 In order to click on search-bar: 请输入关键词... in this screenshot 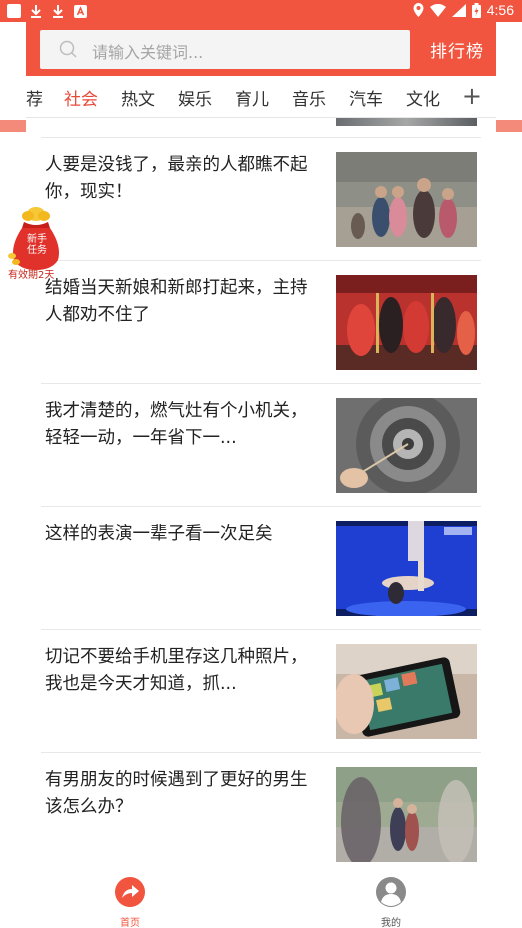, I will do `click(225, 49)`.